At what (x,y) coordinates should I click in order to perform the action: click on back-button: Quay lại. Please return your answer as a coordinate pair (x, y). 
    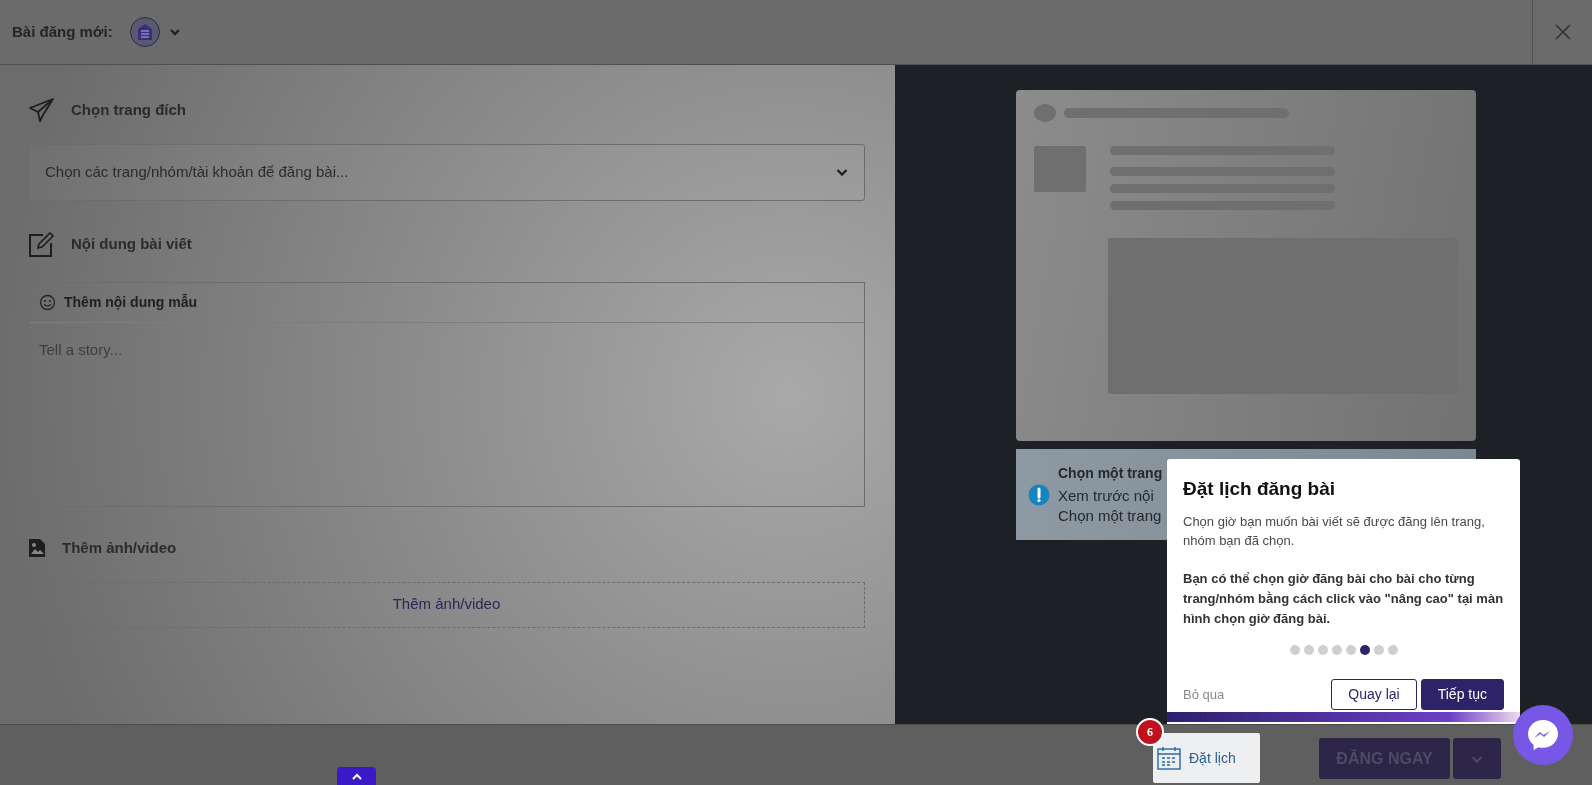
    Looking at the image, I should click on (1374, 694).